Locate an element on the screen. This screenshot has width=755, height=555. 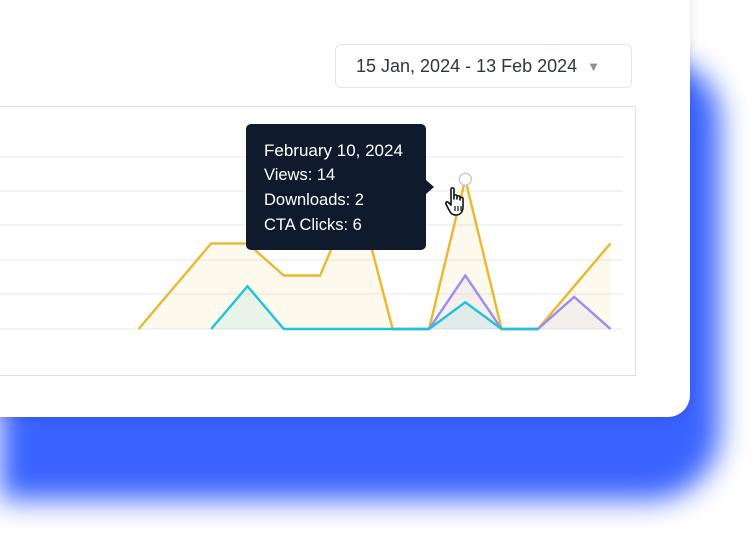
highlight-point is located at coordinates (465, 179).